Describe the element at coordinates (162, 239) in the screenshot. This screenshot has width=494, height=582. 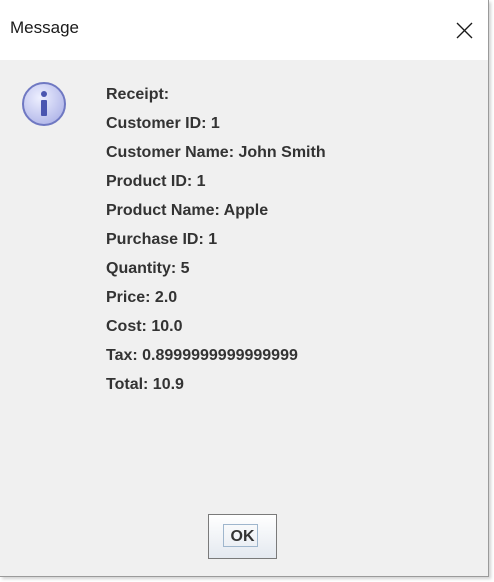
I see `message-line: Purchase ID: 1` at that location.